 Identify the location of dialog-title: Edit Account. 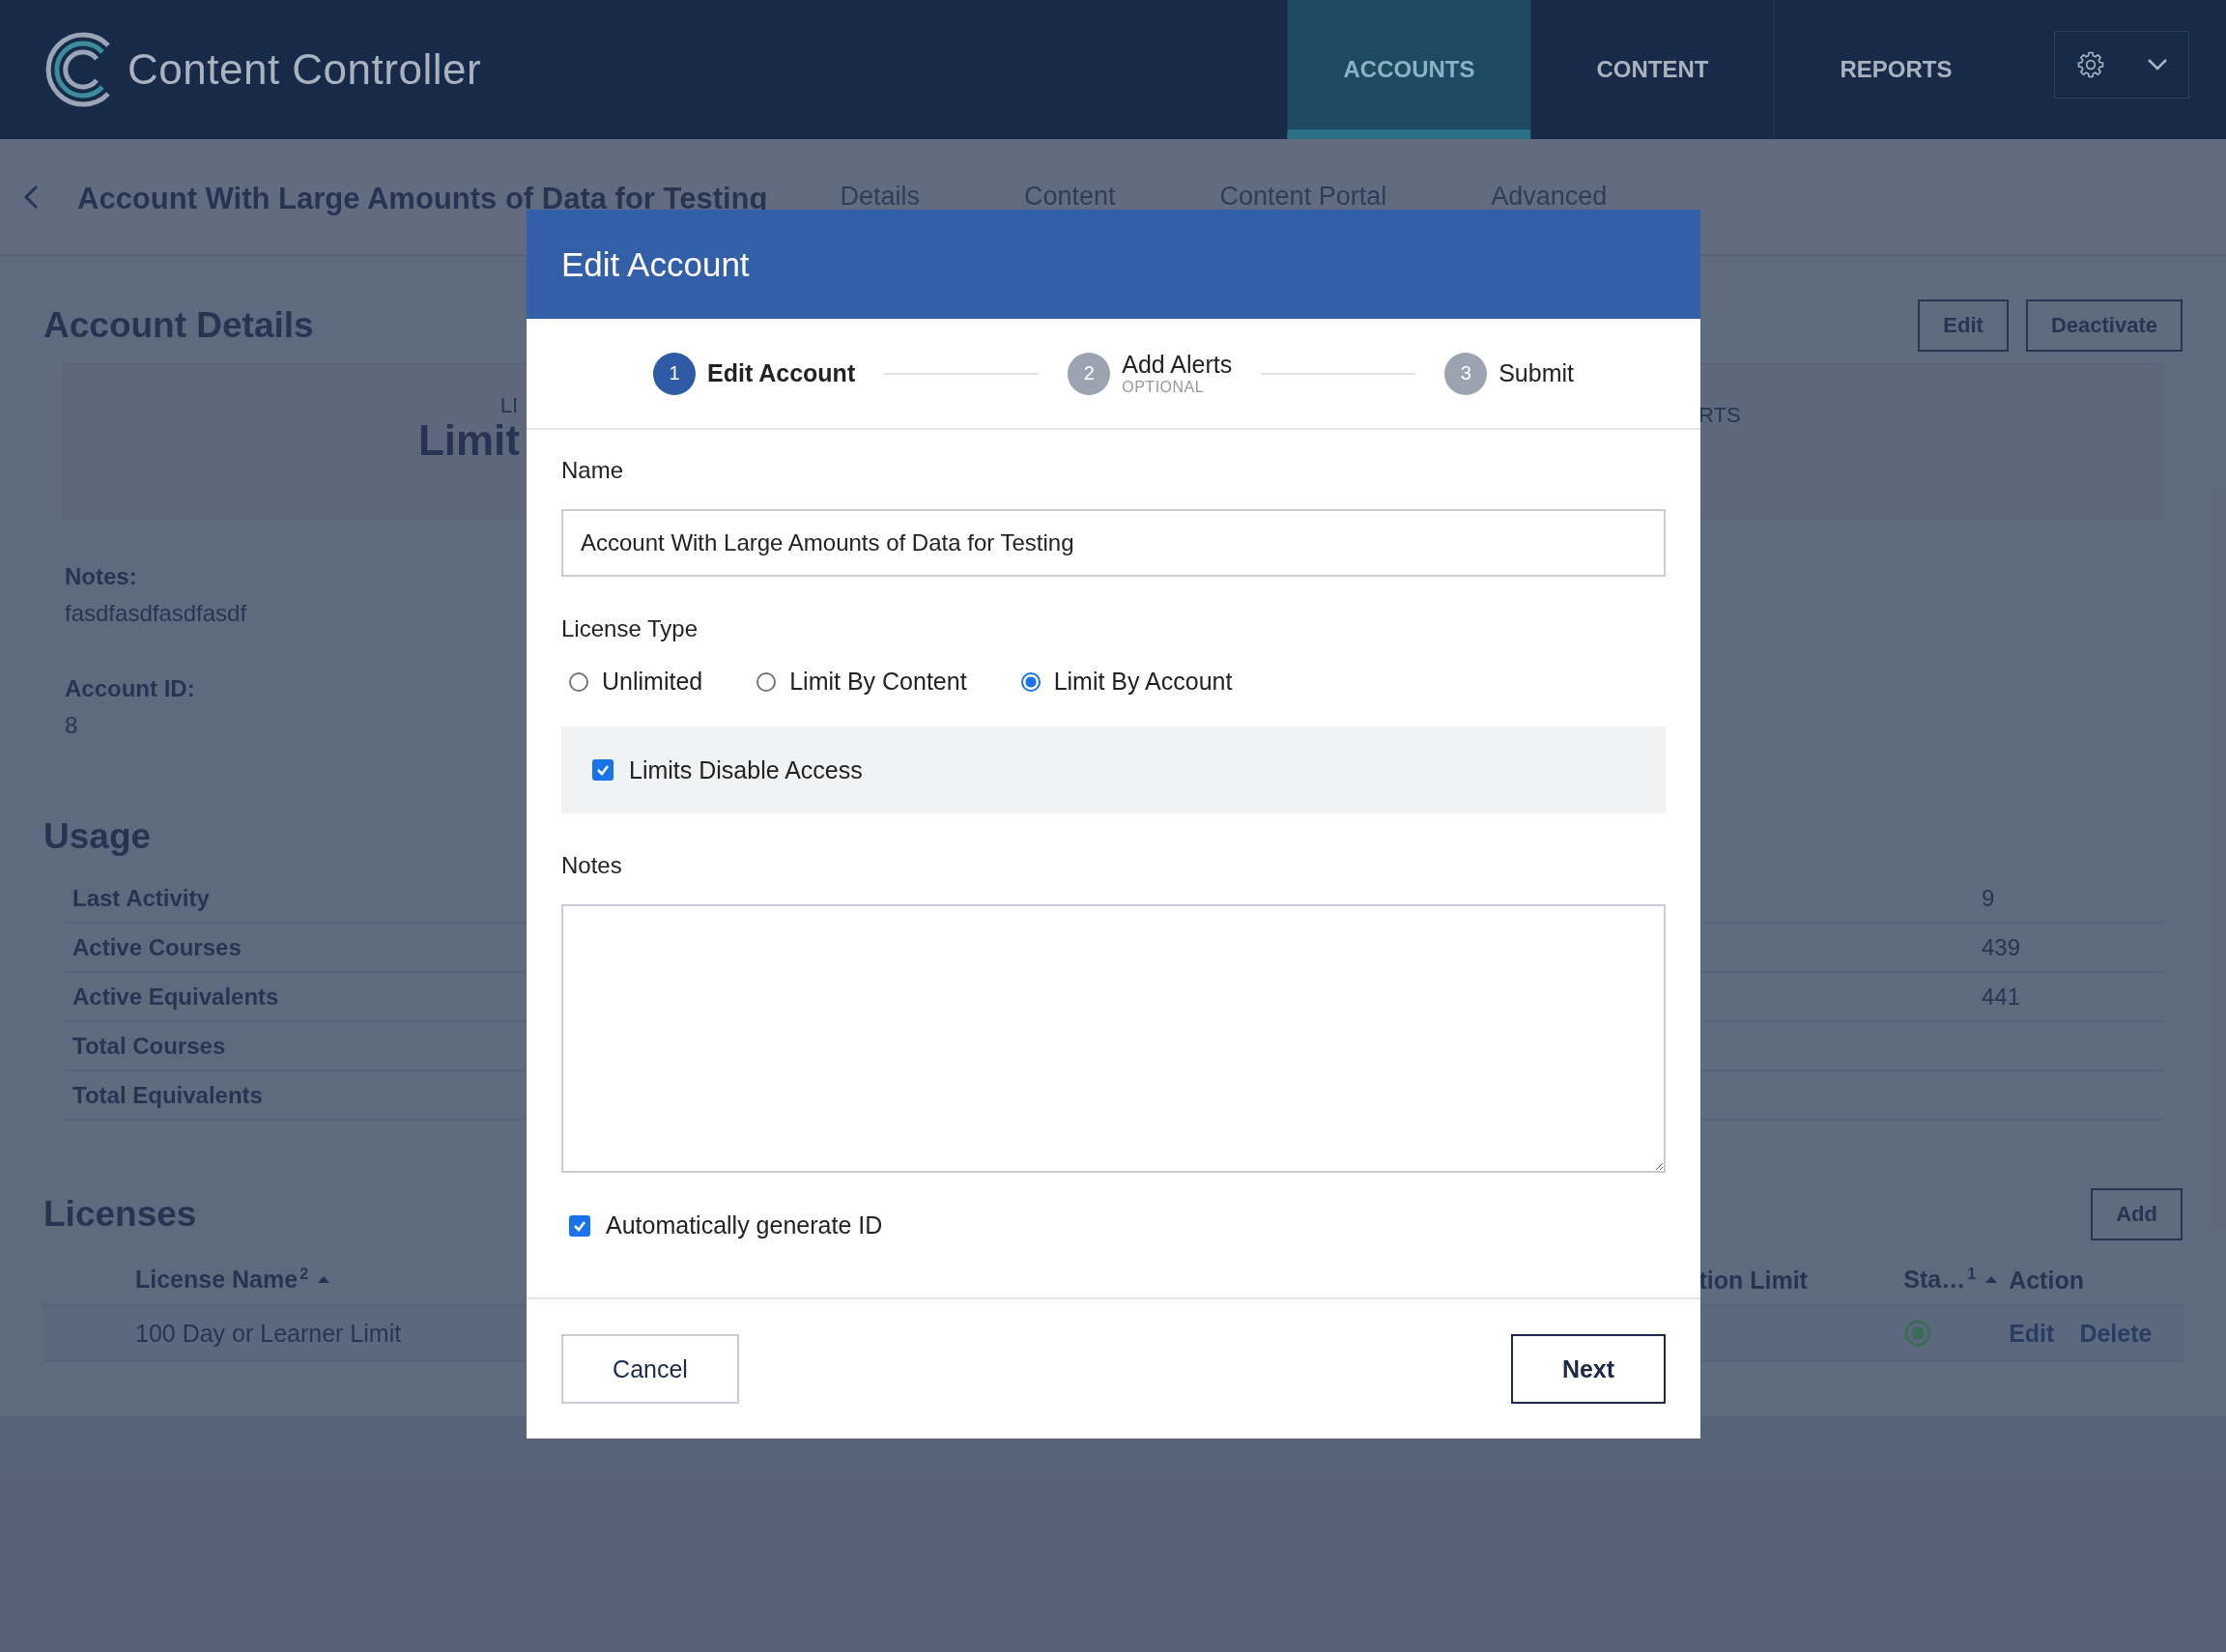
(655, 264).